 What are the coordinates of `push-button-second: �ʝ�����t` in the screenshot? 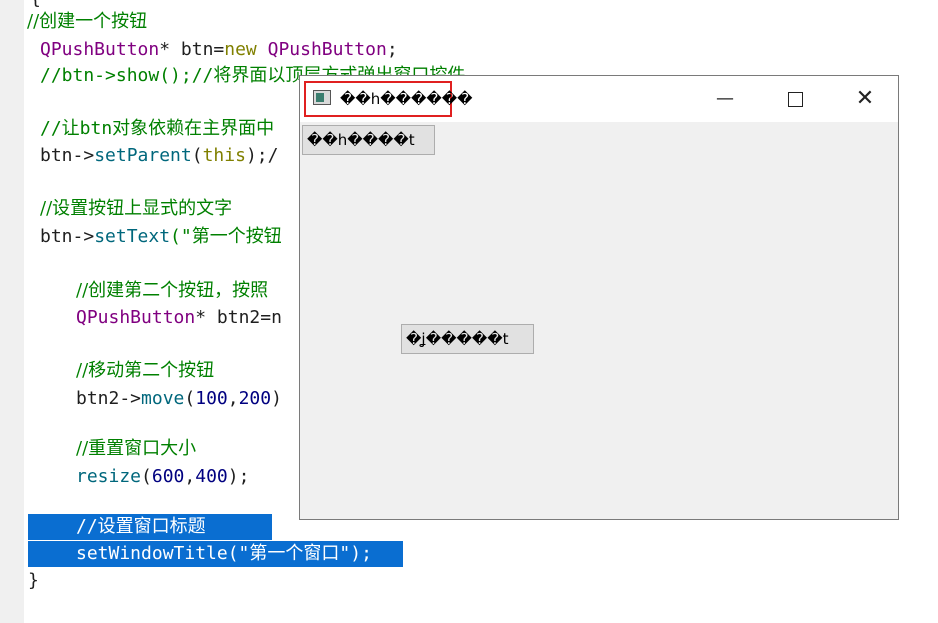 It's located at (467, 339).